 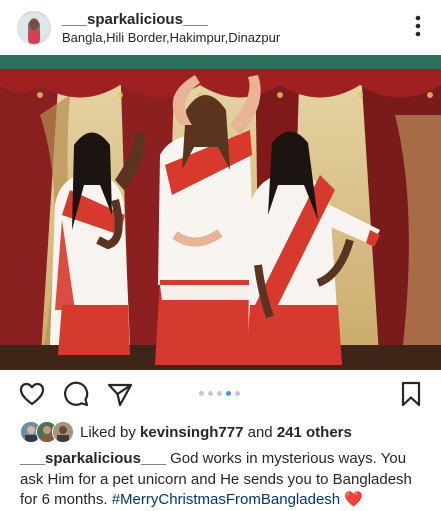 I want to click on likes-text: Liked by kevinsingh777 and 241 others, so click(x=216, y=432).